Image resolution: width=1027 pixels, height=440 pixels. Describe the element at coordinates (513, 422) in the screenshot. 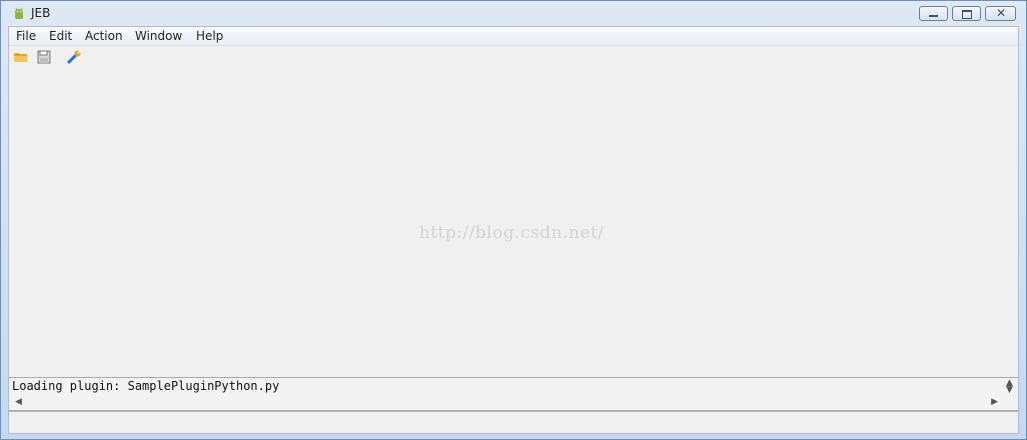

I see `status-bar` at that location.